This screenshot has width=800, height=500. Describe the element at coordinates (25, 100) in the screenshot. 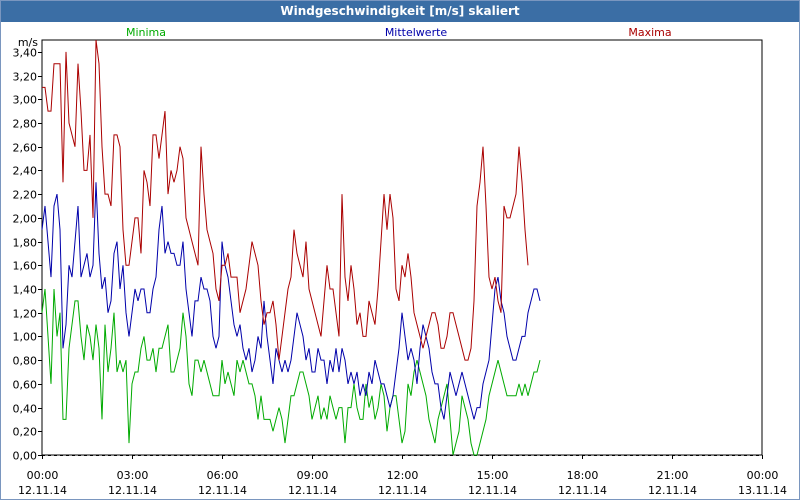

I see `y-tick-label: 3,00` at that location.